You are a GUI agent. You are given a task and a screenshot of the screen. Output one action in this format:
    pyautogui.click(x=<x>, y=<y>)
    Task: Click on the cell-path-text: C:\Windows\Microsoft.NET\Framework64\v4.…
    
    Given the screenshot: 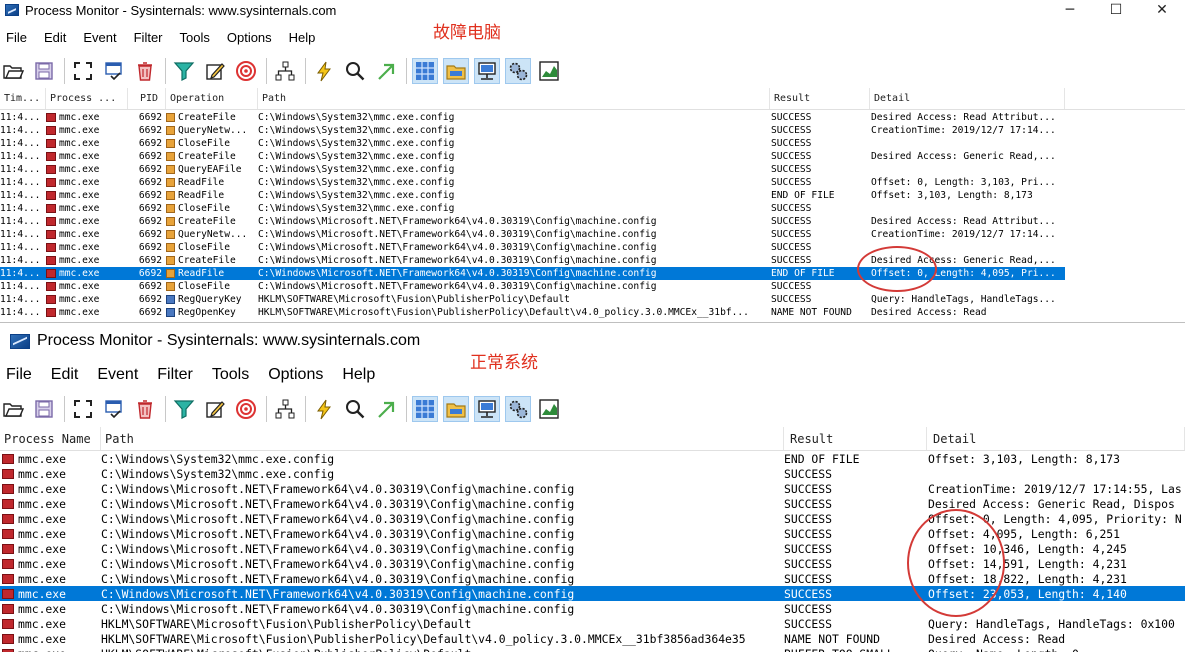 What is the action you would take?
    pyautogui.click(x=338, y=593)
    